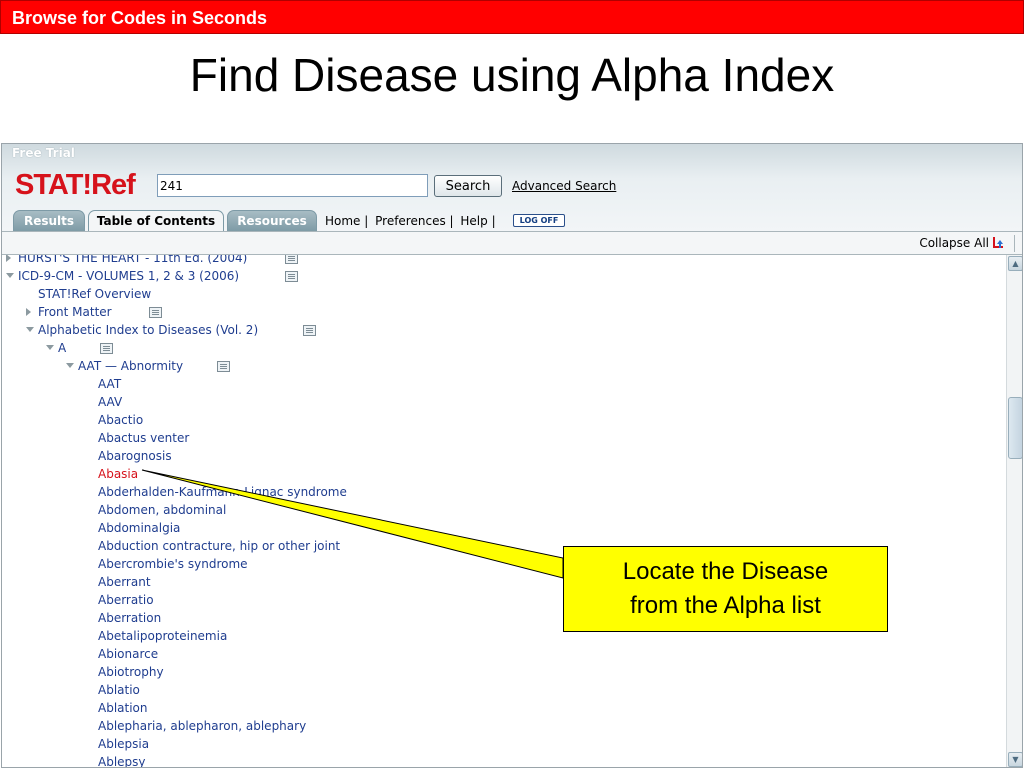 The image size is (1024, 768). What do you see at coordinates (292, 185) in the screenshot?
I see `search-input` at bounding box center [292, 185].